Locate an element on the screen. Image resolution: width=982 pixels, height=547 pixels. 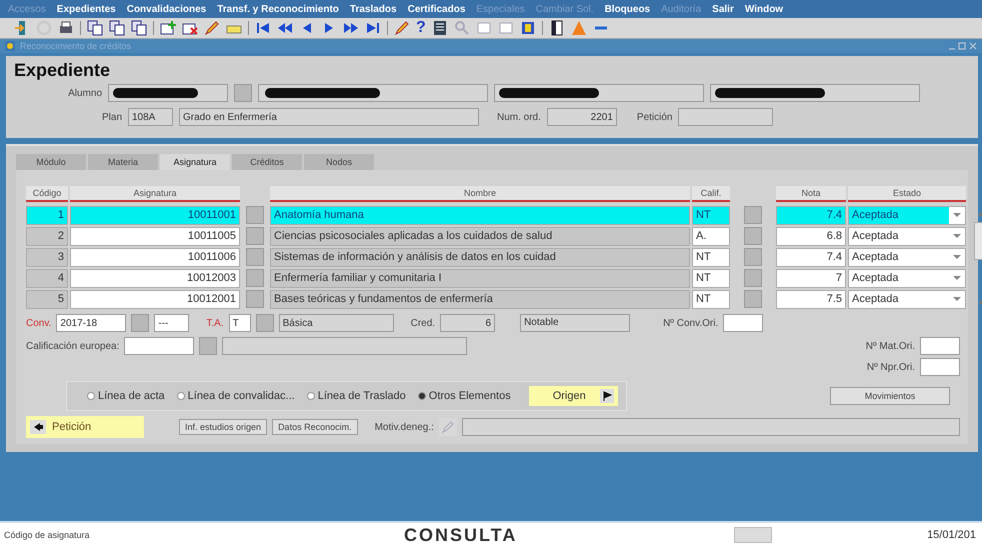
menu-item: Convalidaciones is located at coordinates (166, 9).